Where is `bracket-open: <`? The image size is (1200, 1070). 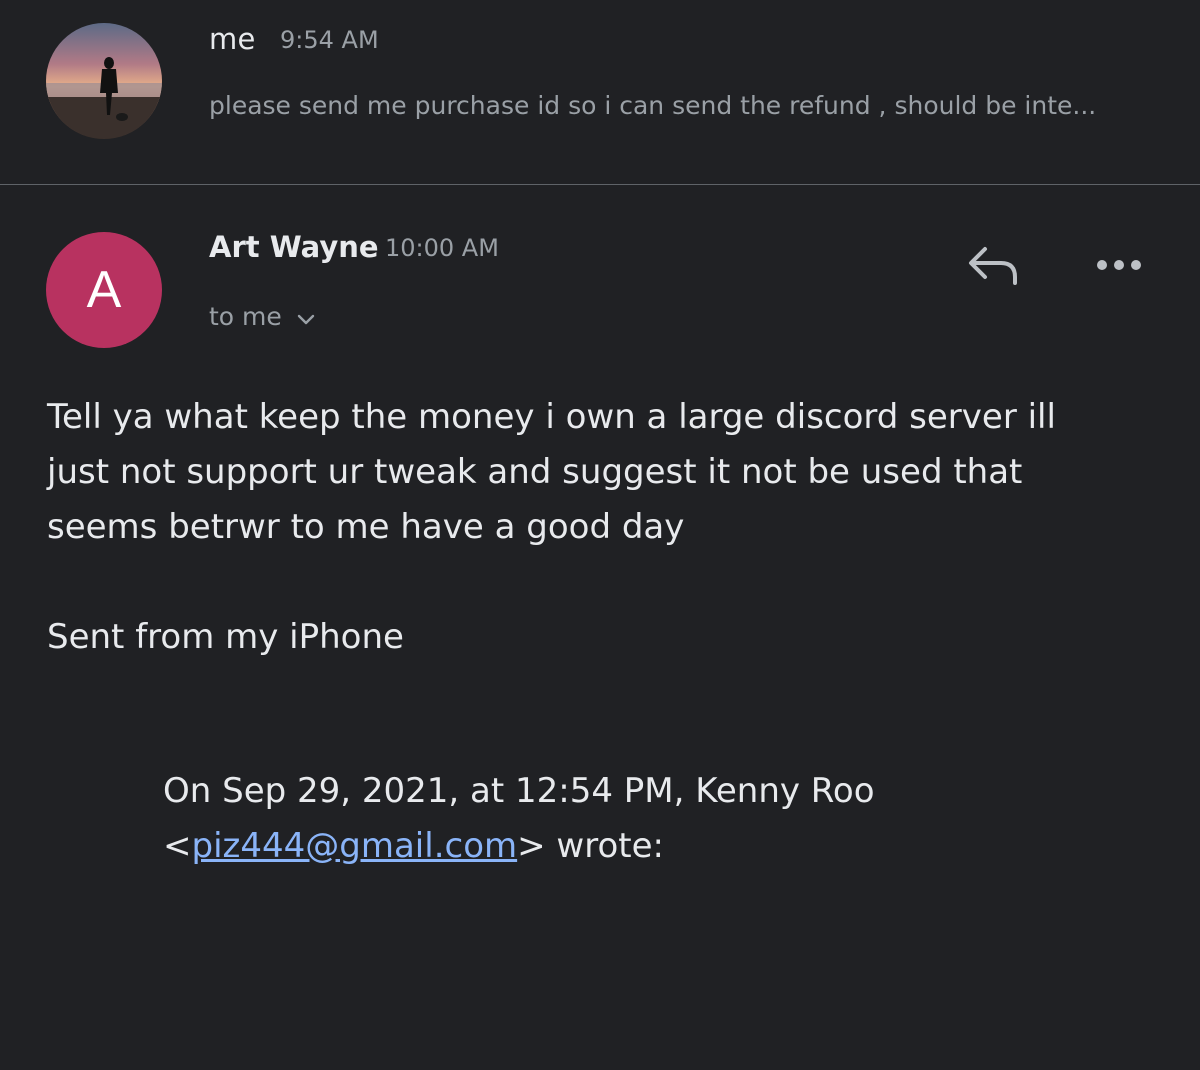 bracket-open: < is located at coordinates (177, 846).